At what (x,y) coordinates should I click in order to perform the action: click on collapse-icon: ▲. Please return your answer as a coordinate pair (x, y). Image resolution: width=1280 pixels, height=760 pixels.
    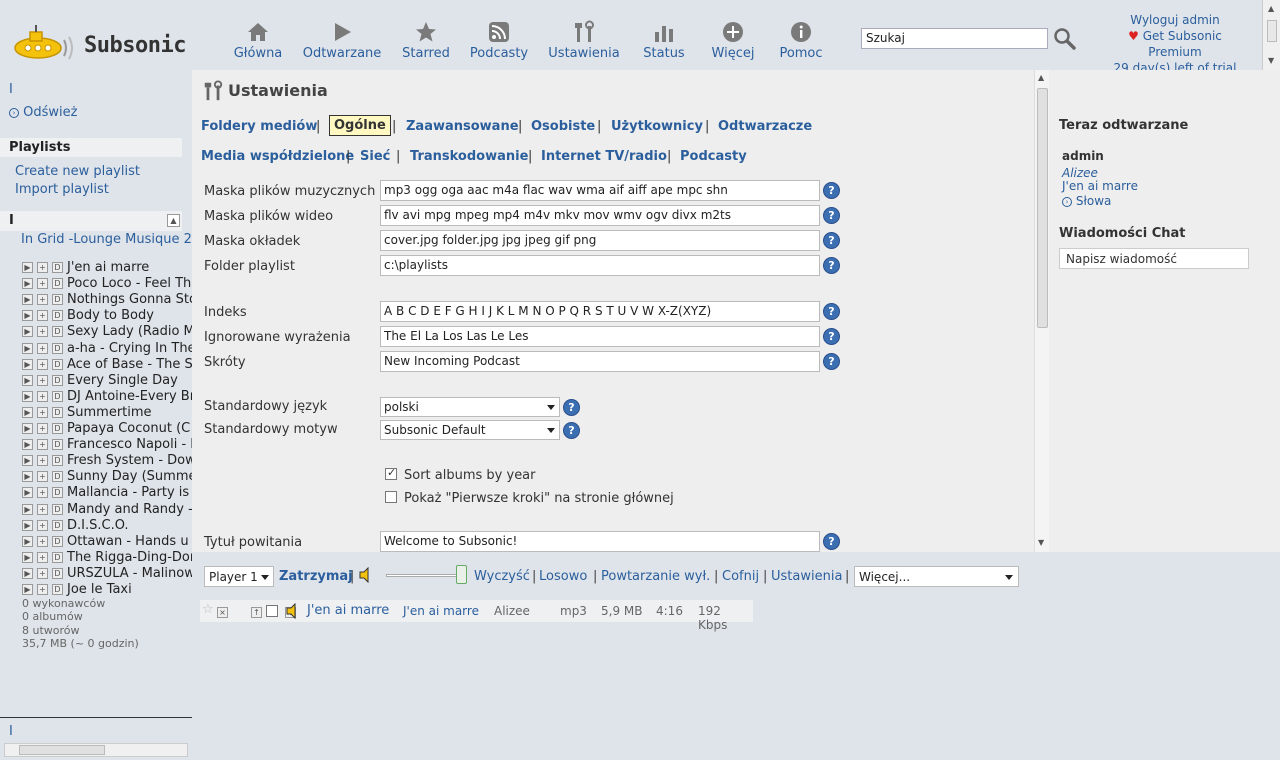
    Looking at the image, I should click on (173, 220).